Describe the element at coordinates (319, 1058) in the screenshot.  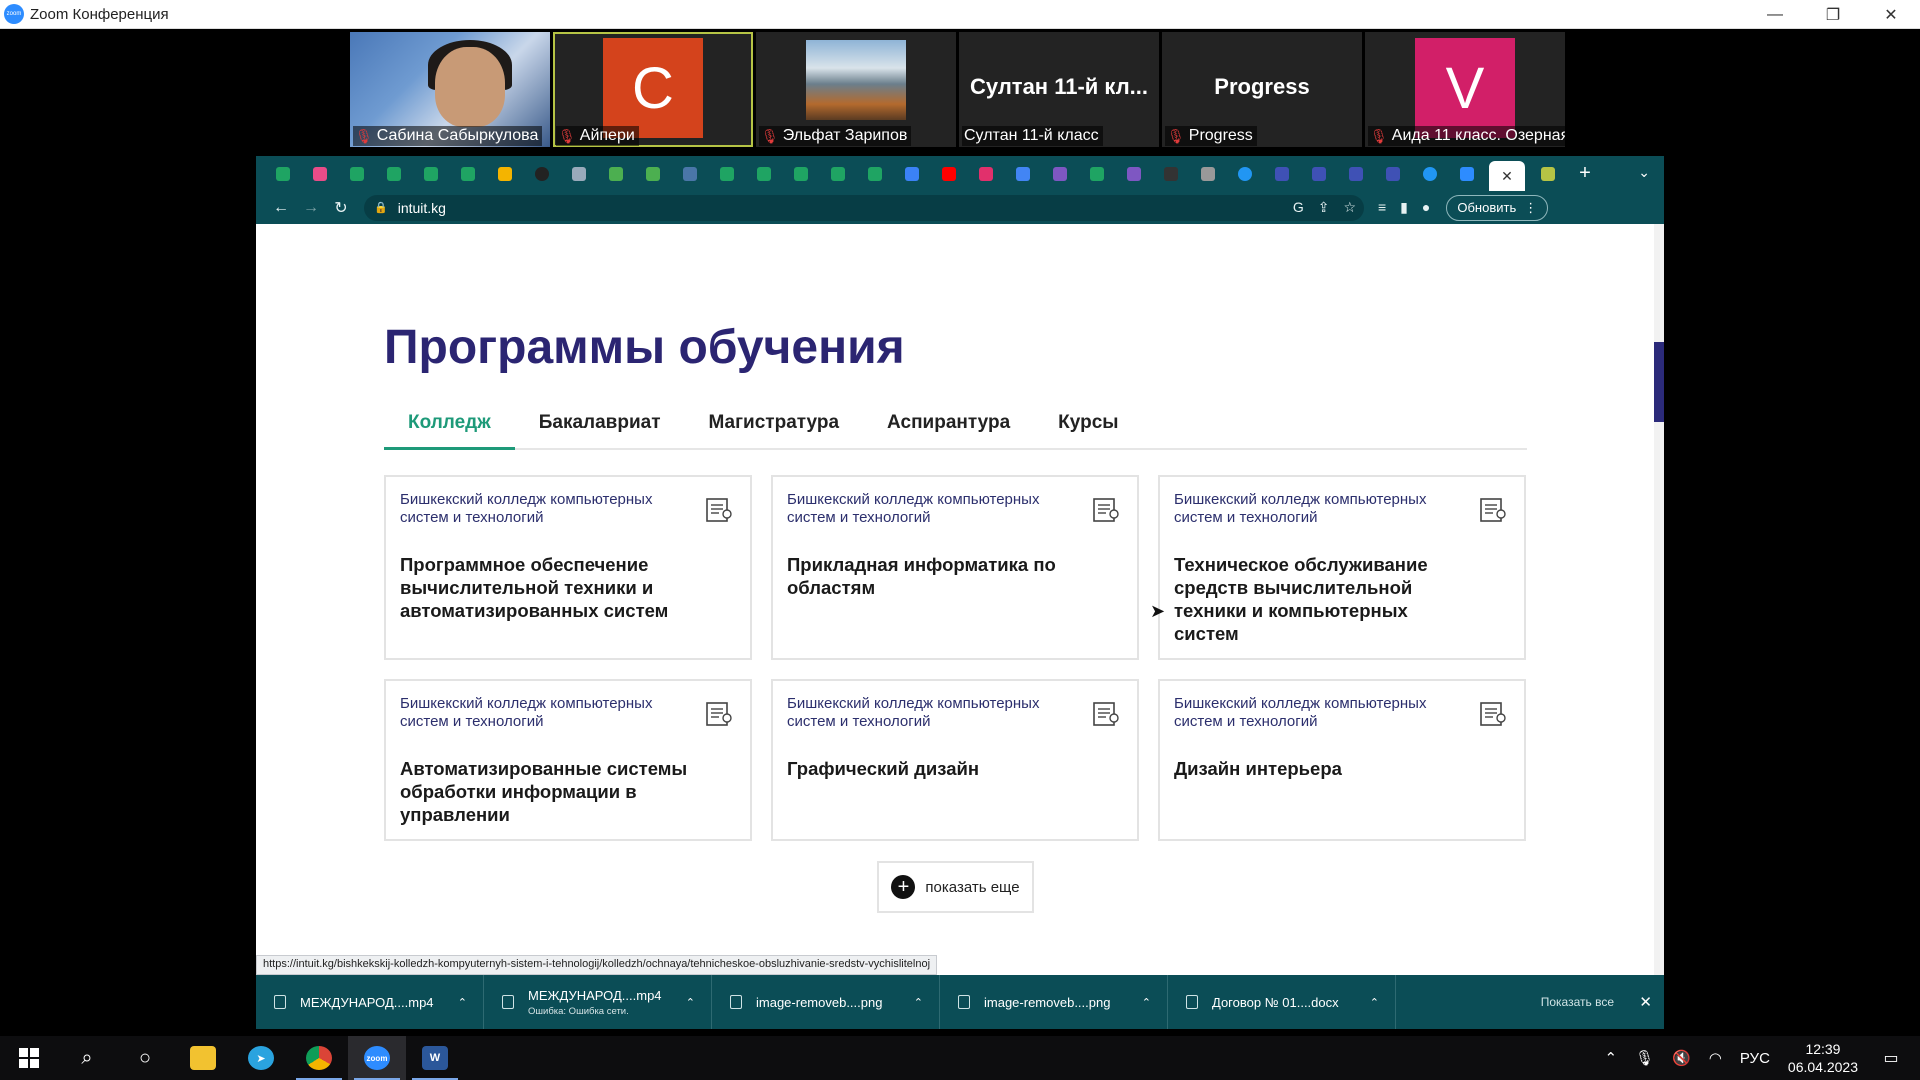
I see `chrome-icon` at that location.